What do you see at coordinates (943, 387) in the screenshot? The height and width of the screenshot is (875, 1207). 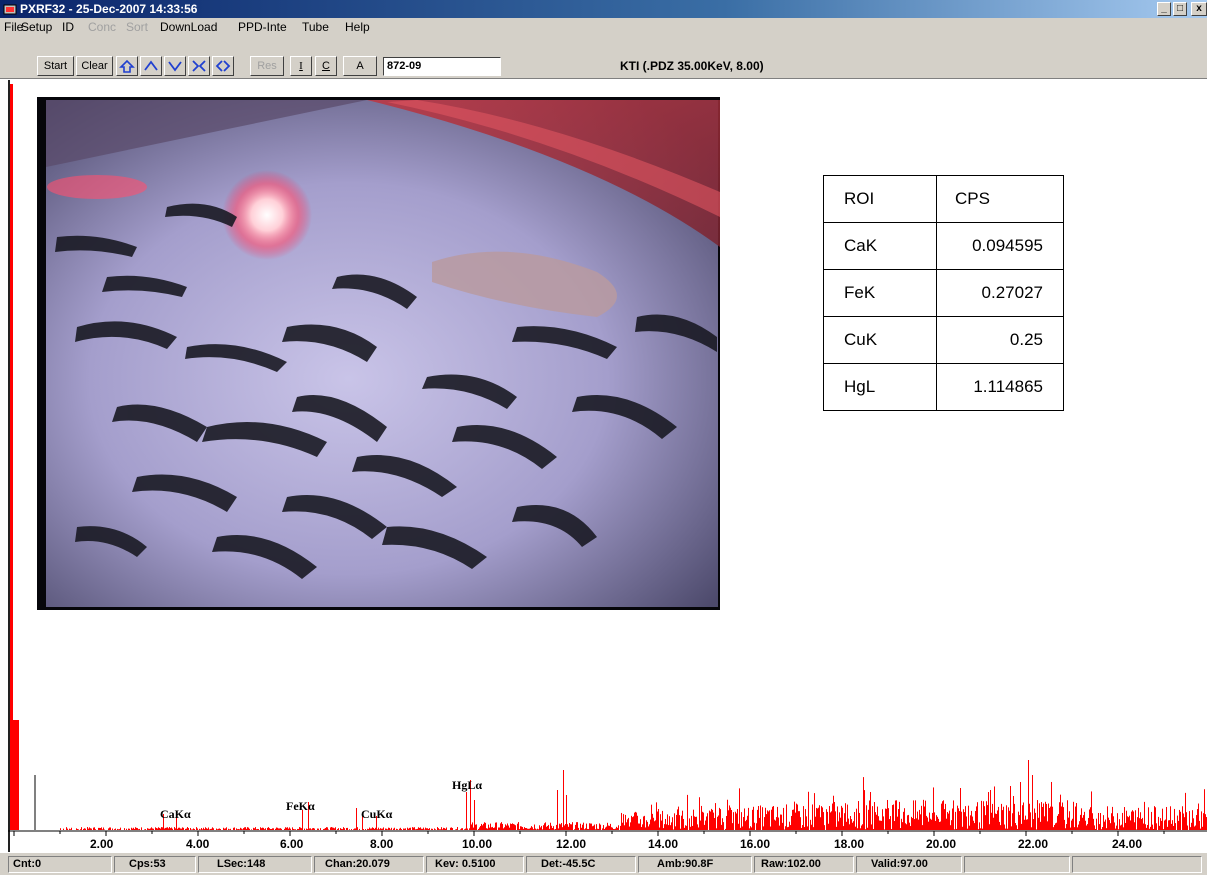 I see `table-row: HgL 1.114865` at bounding box center [943, 387].